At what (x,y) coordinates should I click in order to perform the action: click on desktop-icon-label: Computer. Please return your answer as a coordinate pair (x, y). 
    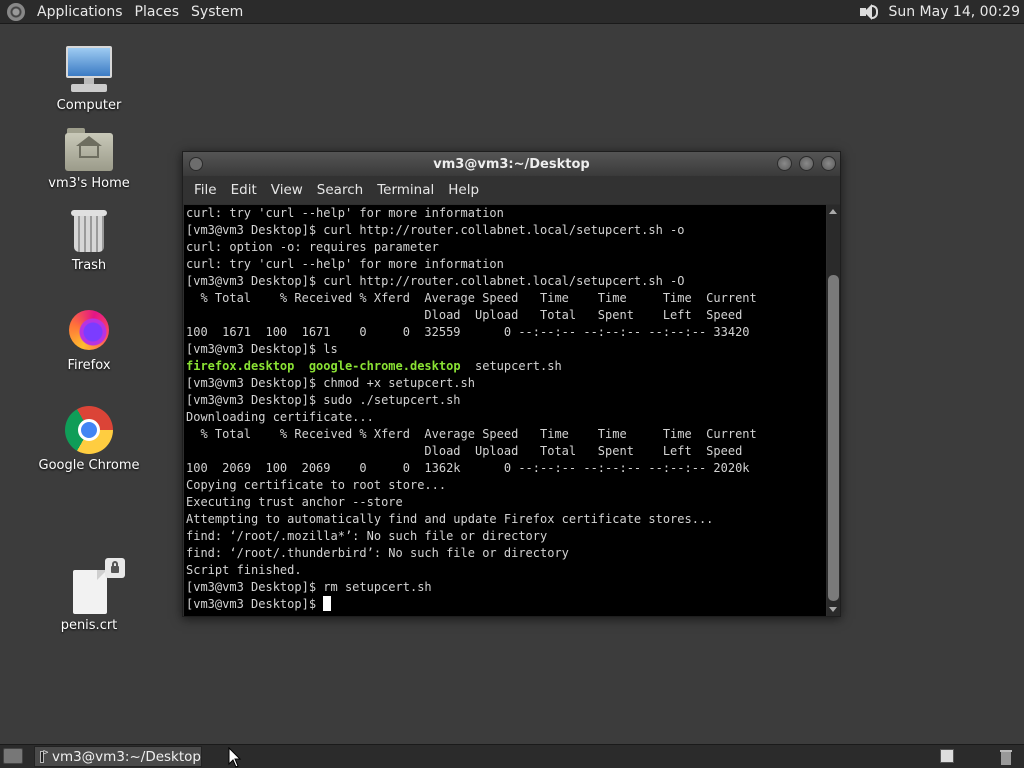
    Looking at the image, I should click on (89, 105).